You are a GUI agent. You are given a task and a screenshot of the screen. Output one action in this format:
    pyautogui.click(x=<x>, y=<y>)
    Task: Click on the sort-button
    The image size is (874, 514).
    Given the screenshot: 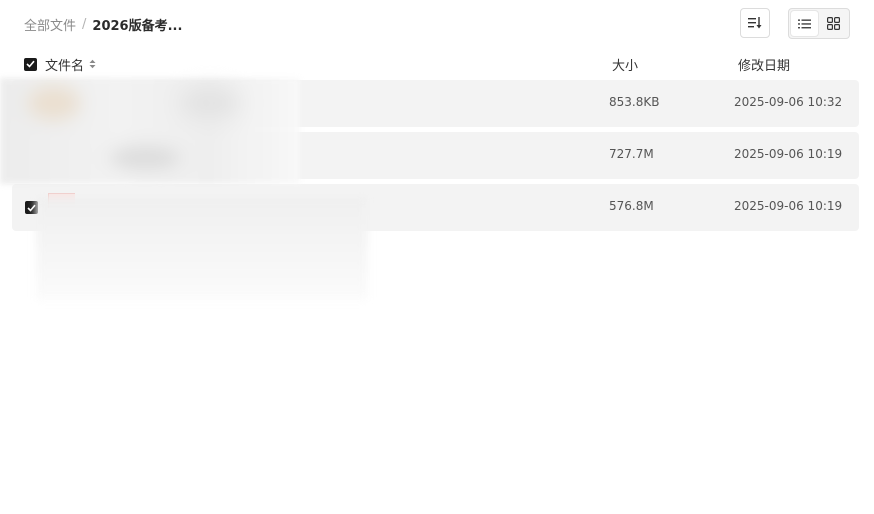 What is the action you would take?
    pyautogui.click(x=755, y=23)
    